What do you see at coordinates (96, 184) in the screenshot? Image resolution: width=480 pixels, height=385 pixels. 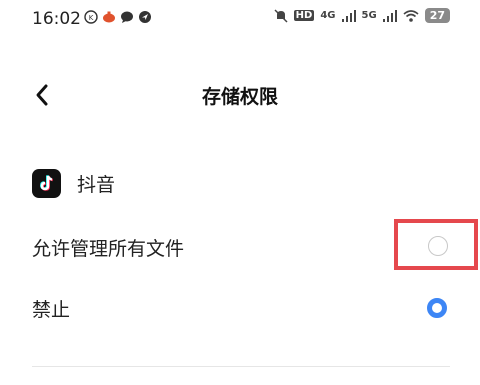 I see `app-name: 抖音` at bounding box center [96, 184].